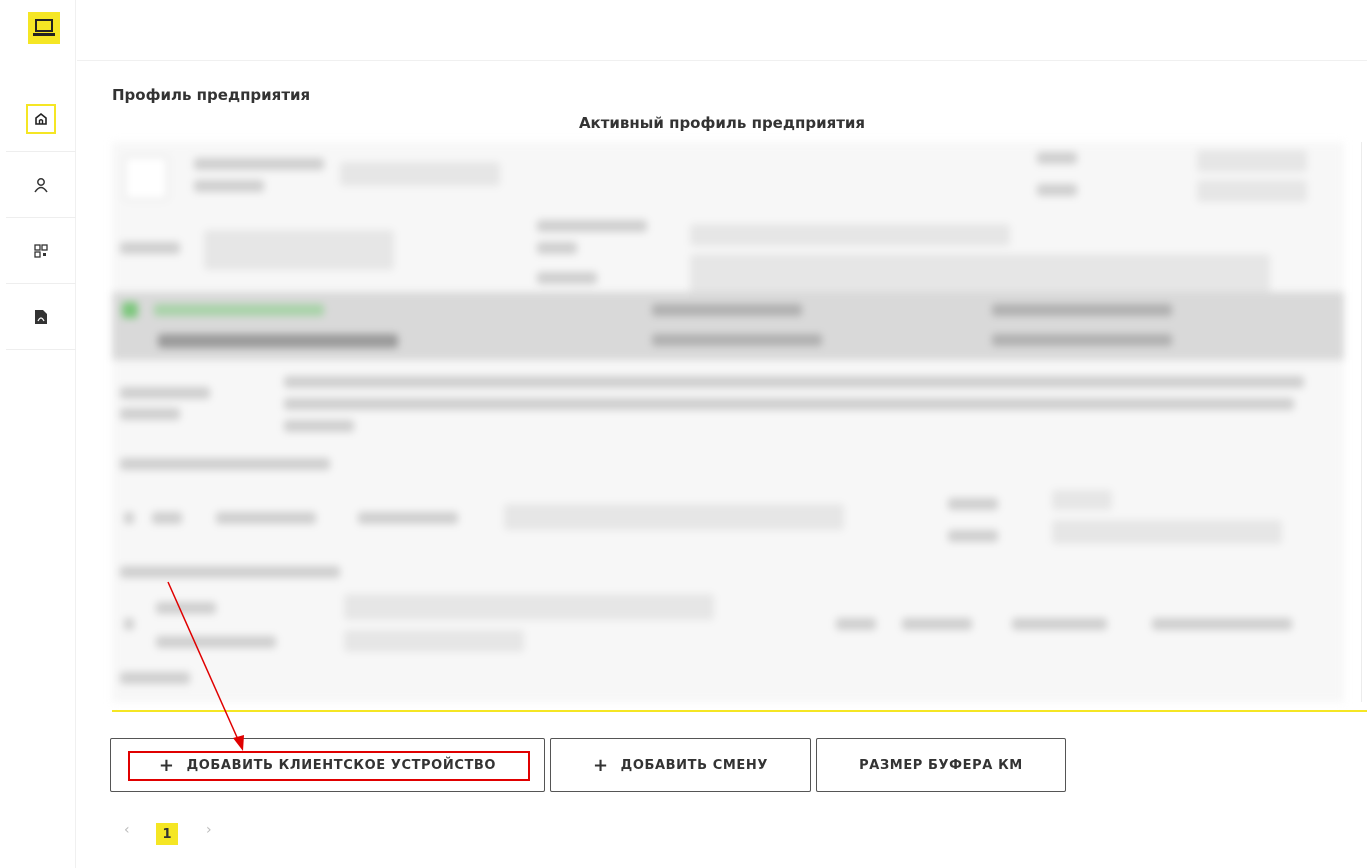 This screenshot has width=1367, height=868. Describe the element at coordinates (167, 834) in the screenshot. I see `pagination-current-page: 1` at that location.